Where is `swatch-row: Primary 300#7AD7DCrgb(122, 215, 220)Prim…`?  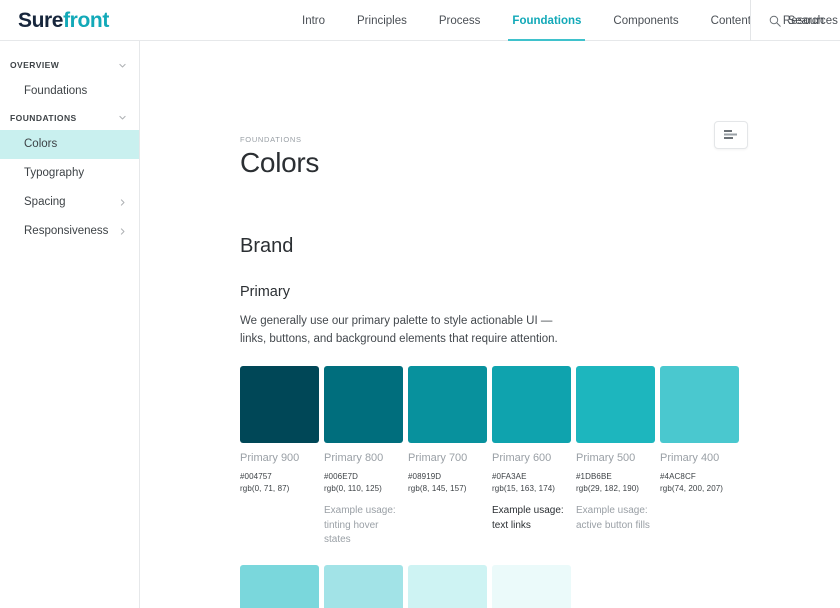
swatch-row: Primary 300#7AD7DCrgb(122, 215, 220)Prim… is located at coordinates (540, 586).